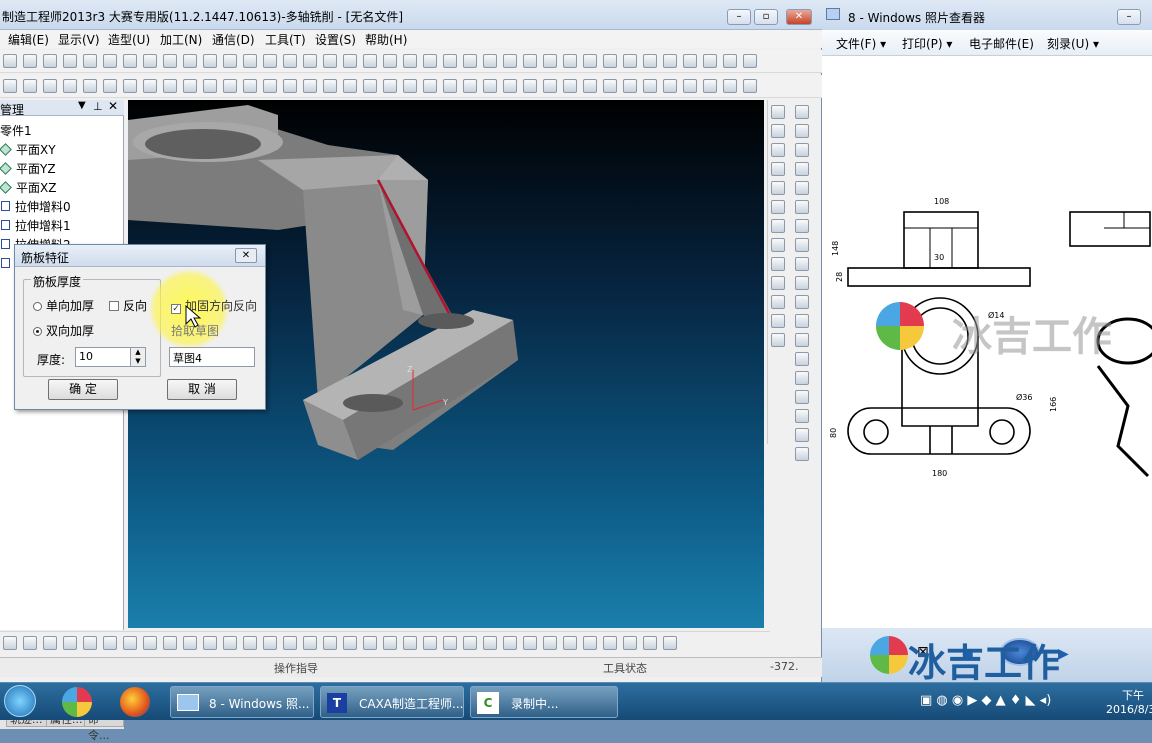 This screenshot has height=743, width=1152. What do you see at coordinates (181, 39) in the screenshot?
I see `menu-machining: 加工(N)` at bounding box center [181, 39].